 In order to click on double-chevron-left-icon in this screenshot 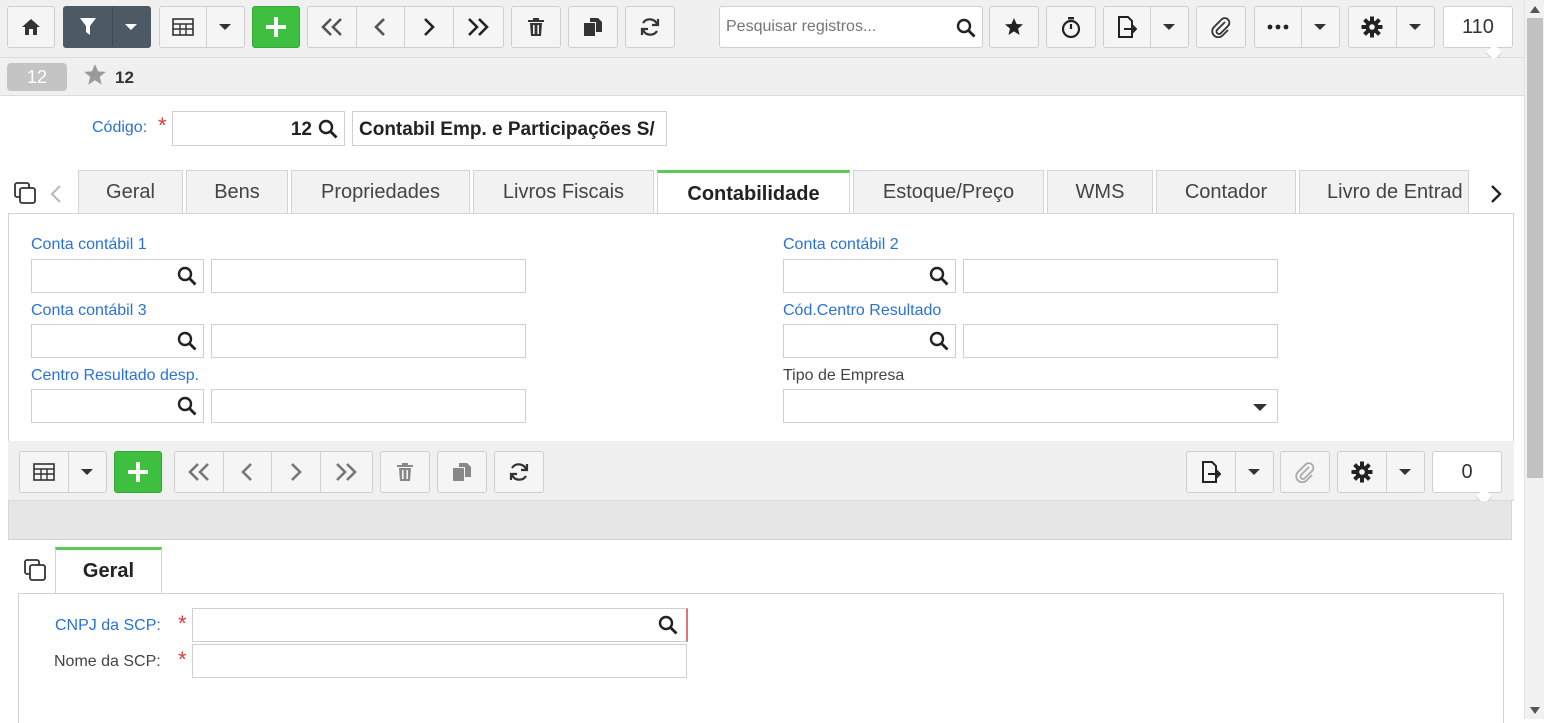, I will do `click(198, 472)`.